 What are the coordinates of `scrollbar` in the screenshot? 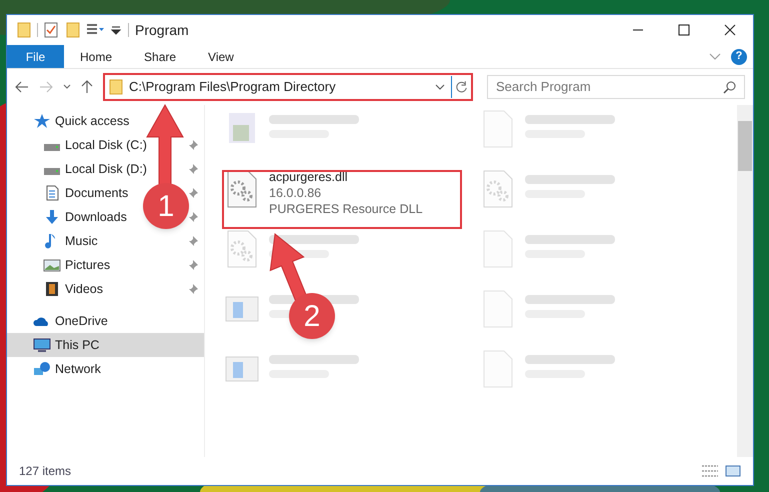 It's located at (745, 281).